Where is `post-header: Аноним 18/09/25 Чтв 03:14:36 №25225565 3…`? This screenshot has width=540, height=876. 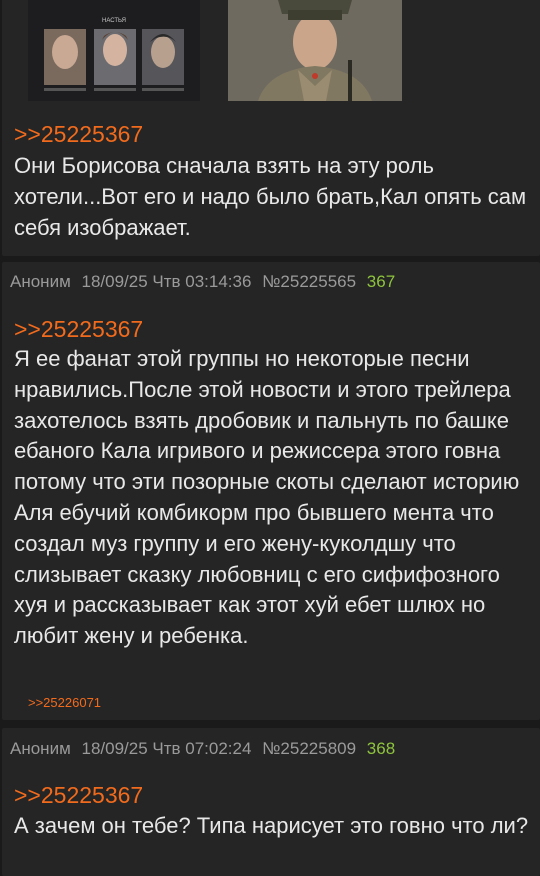 post-header: Аноним 18/09/25 Чтв 03:14:36 №25225565 3… is located at coordinates (202, 282).